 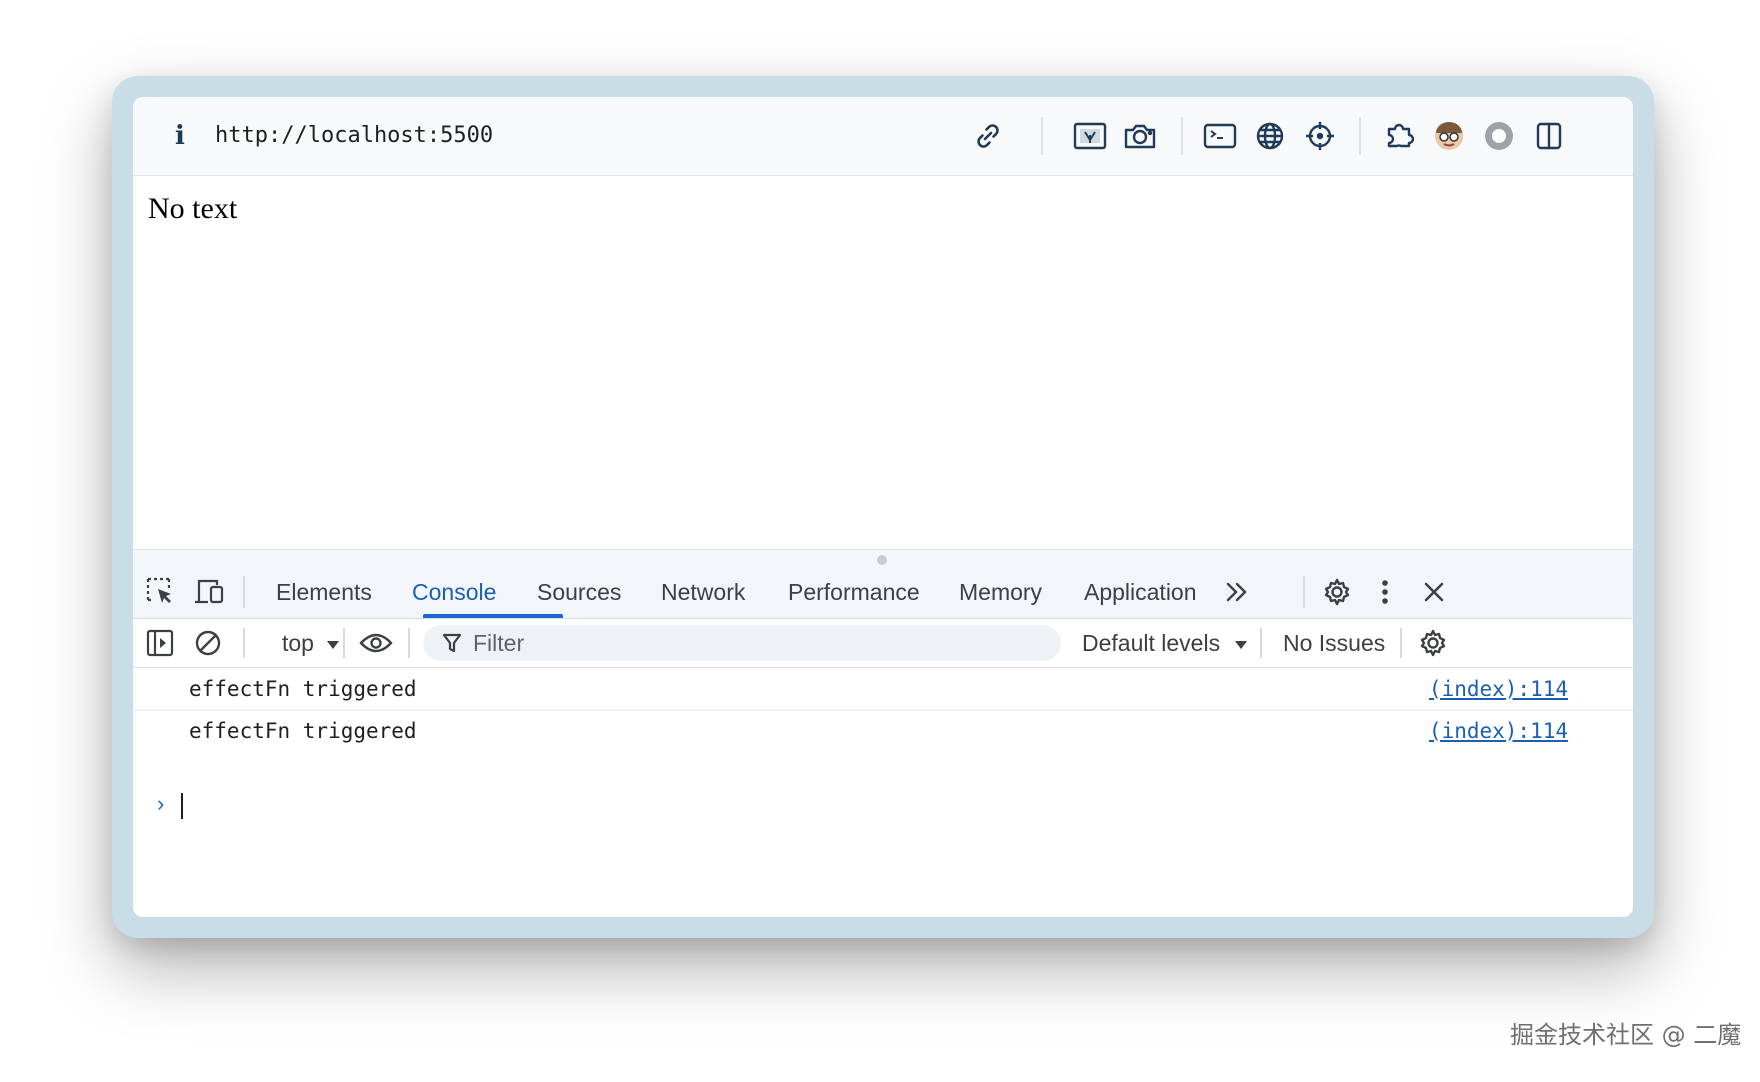 I want to click on terminal-icon, so click(x=1220, y=136).